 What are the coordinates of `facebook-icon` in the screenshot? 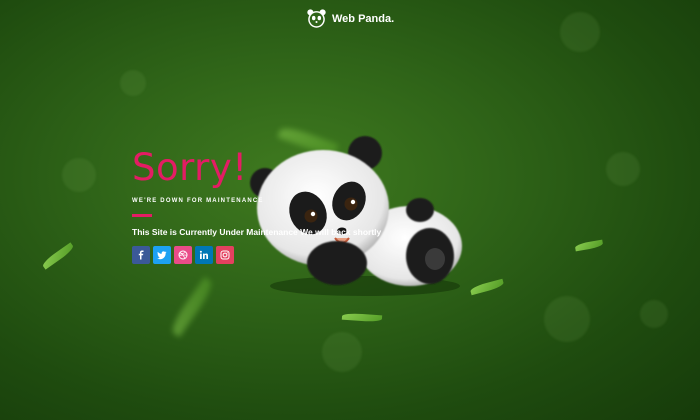 It's located at (141, 255).